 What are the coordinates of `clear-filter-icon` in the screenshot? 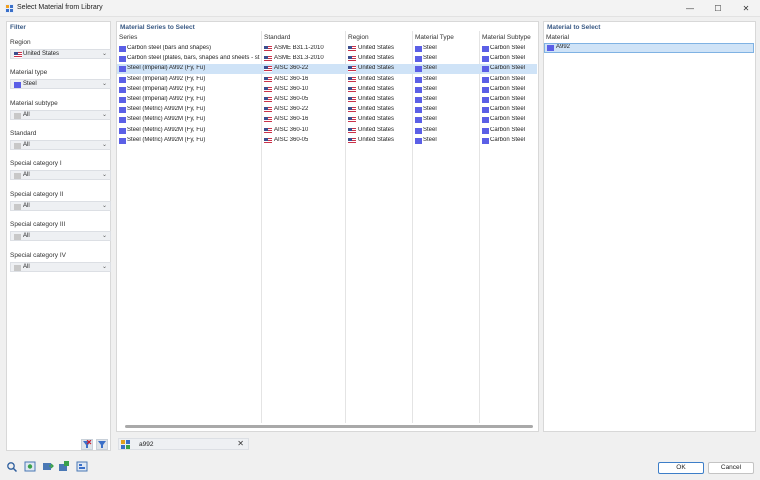 It's located at (87, 443).